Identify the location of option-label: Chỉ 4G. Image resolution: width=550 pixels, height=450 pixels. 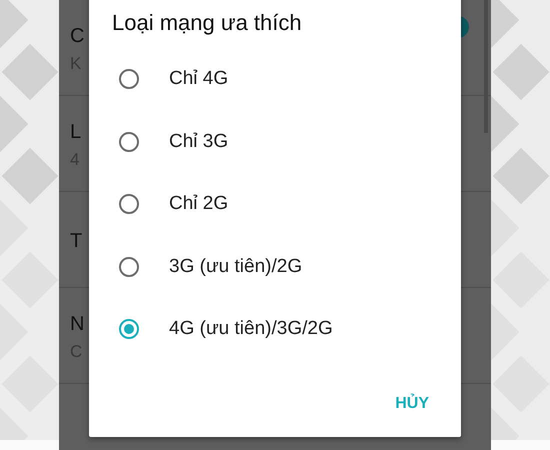
(198, 79).